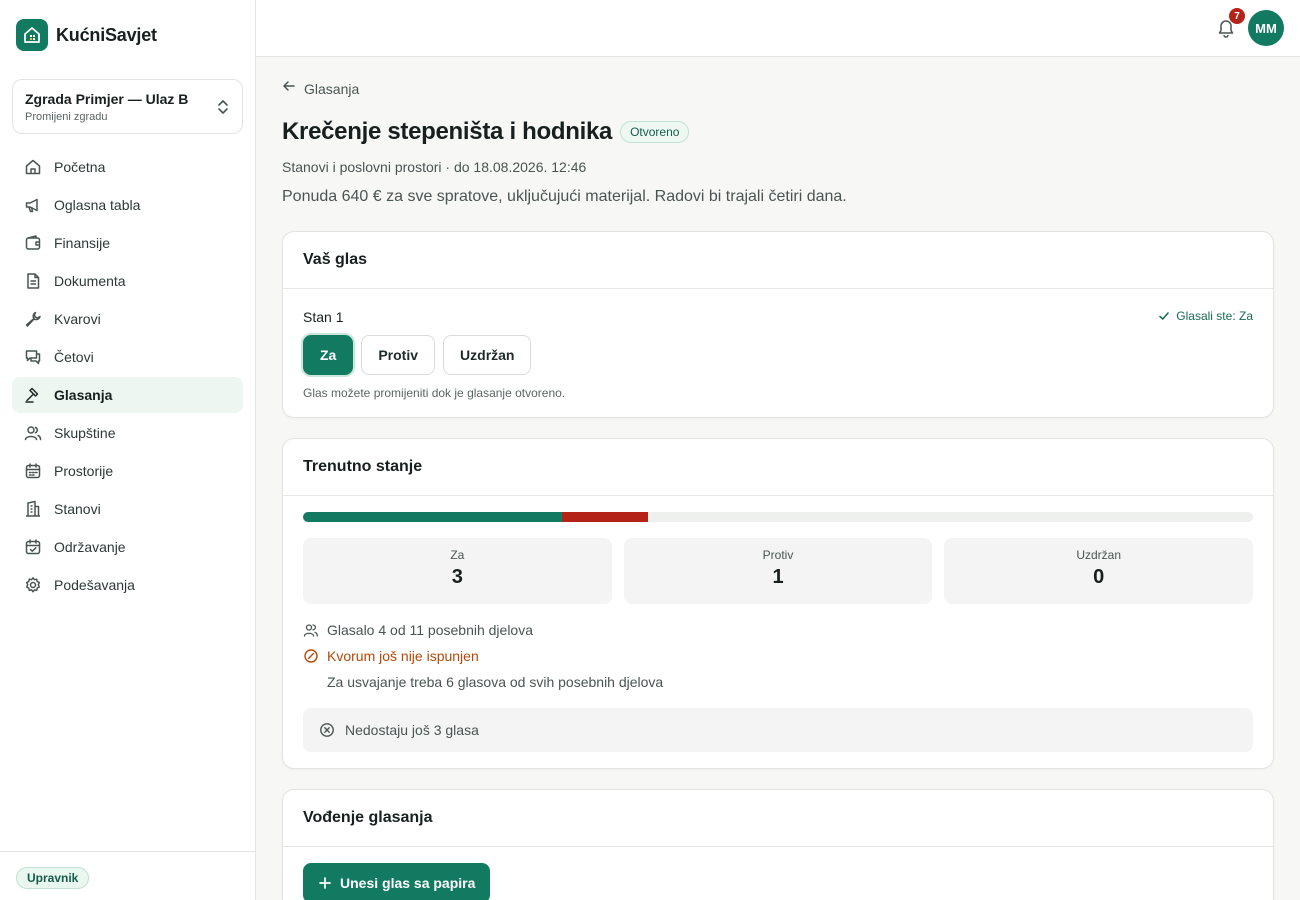  I want to click on tally-label: Protiv, so click(778, 555).